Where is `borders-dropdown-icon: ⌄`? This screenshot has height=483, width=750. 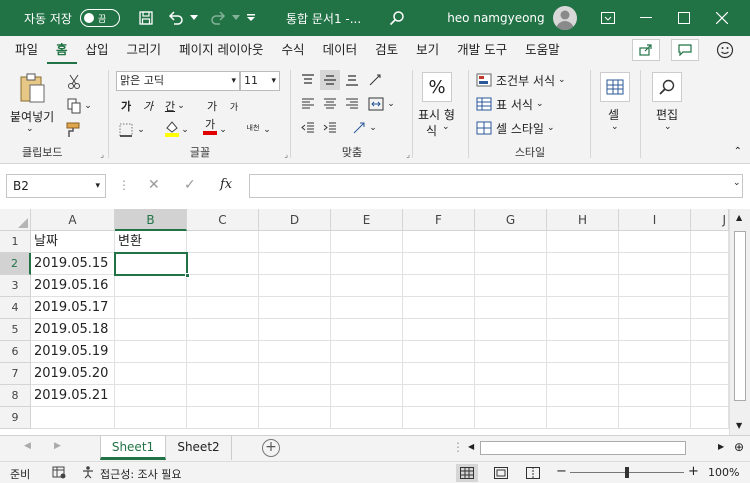
borders-dropdown-icon: ⌄ is located at coordinates (141, 130).